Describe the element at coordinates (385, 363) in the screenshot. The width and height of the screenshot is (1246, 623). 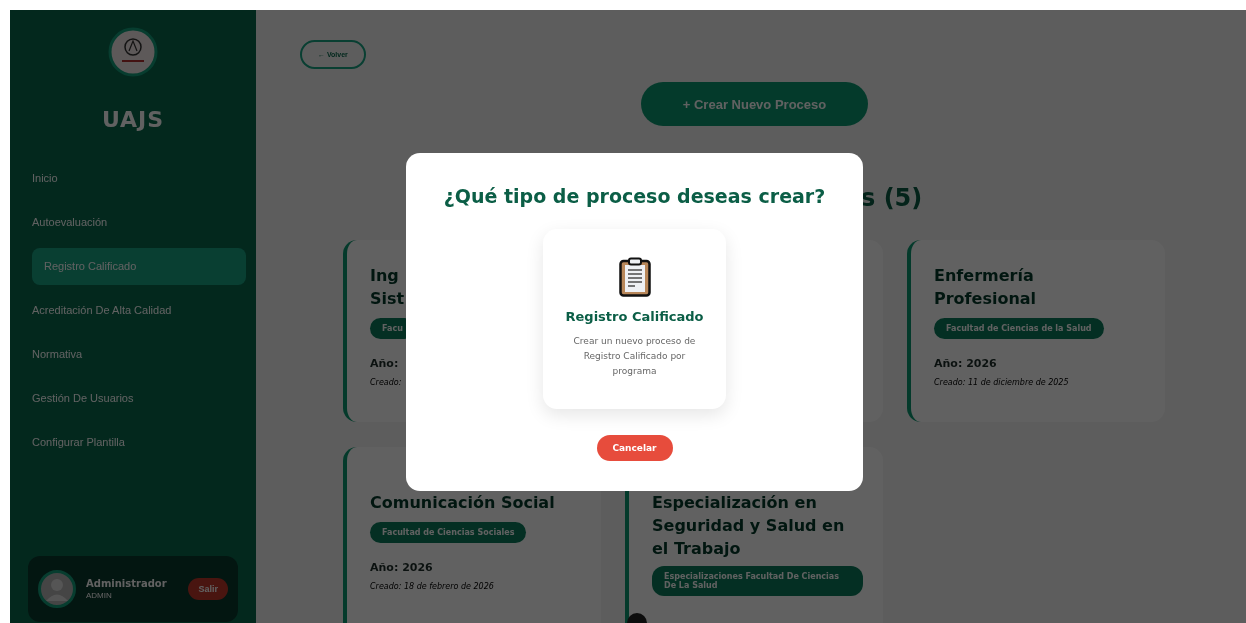
I see `card-year: Año:` at that location.